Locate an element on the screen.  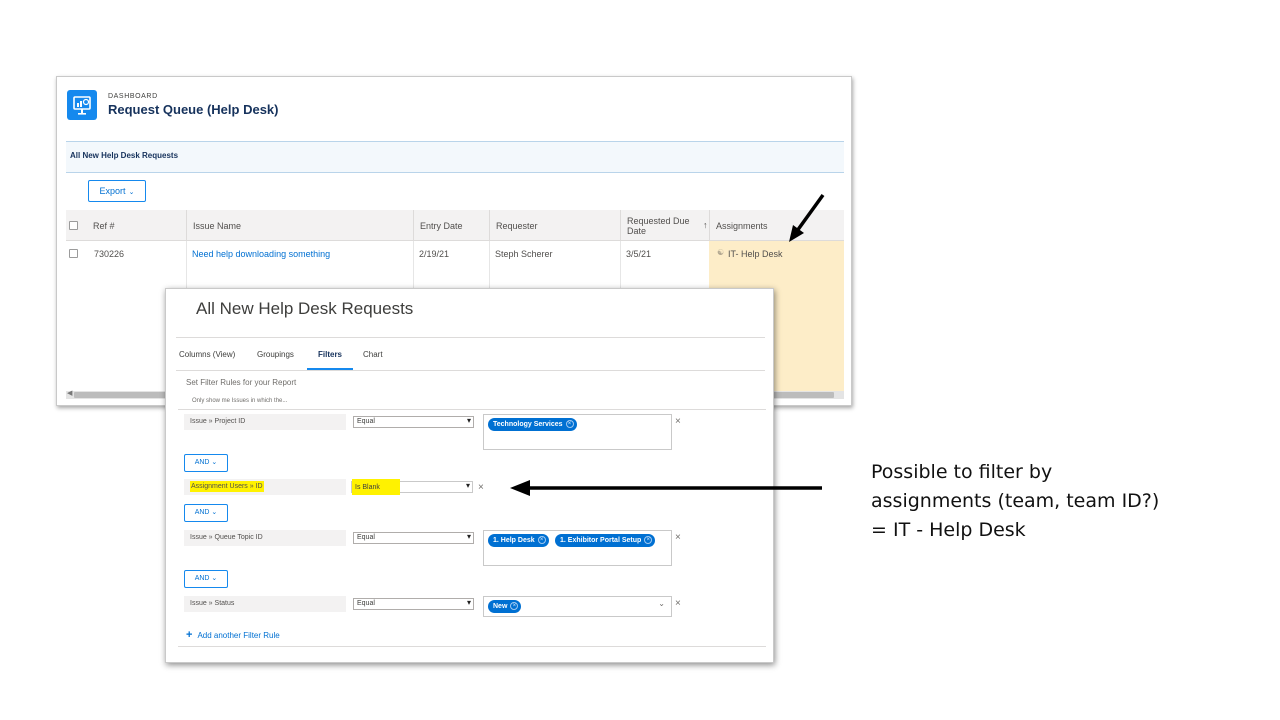
annotation-arrows is located at coordinates (667, 344).